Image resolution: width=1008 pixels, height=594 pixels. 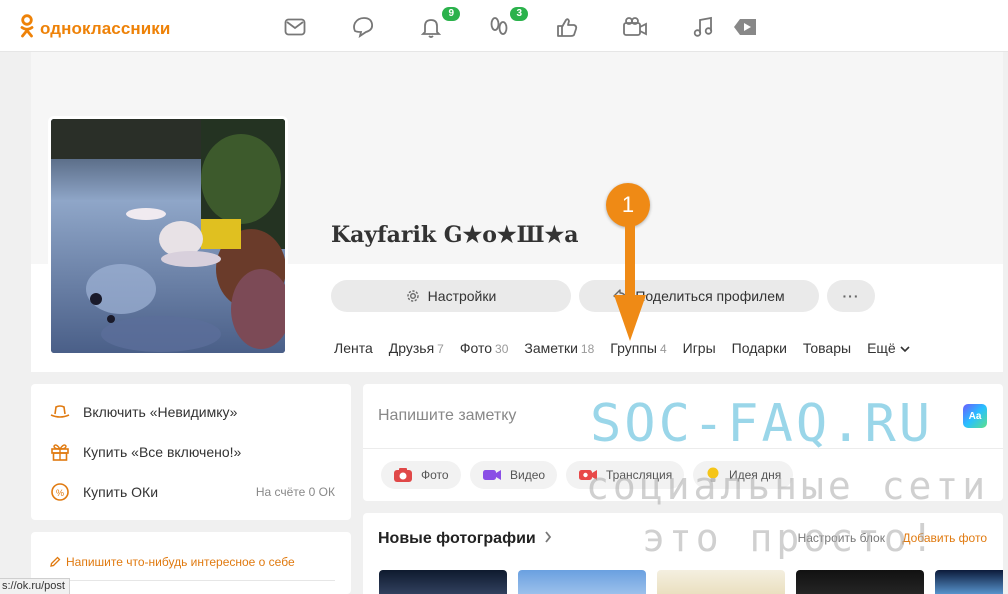 I want to click on notifications-icon: 9, so click(x=439, y=23).